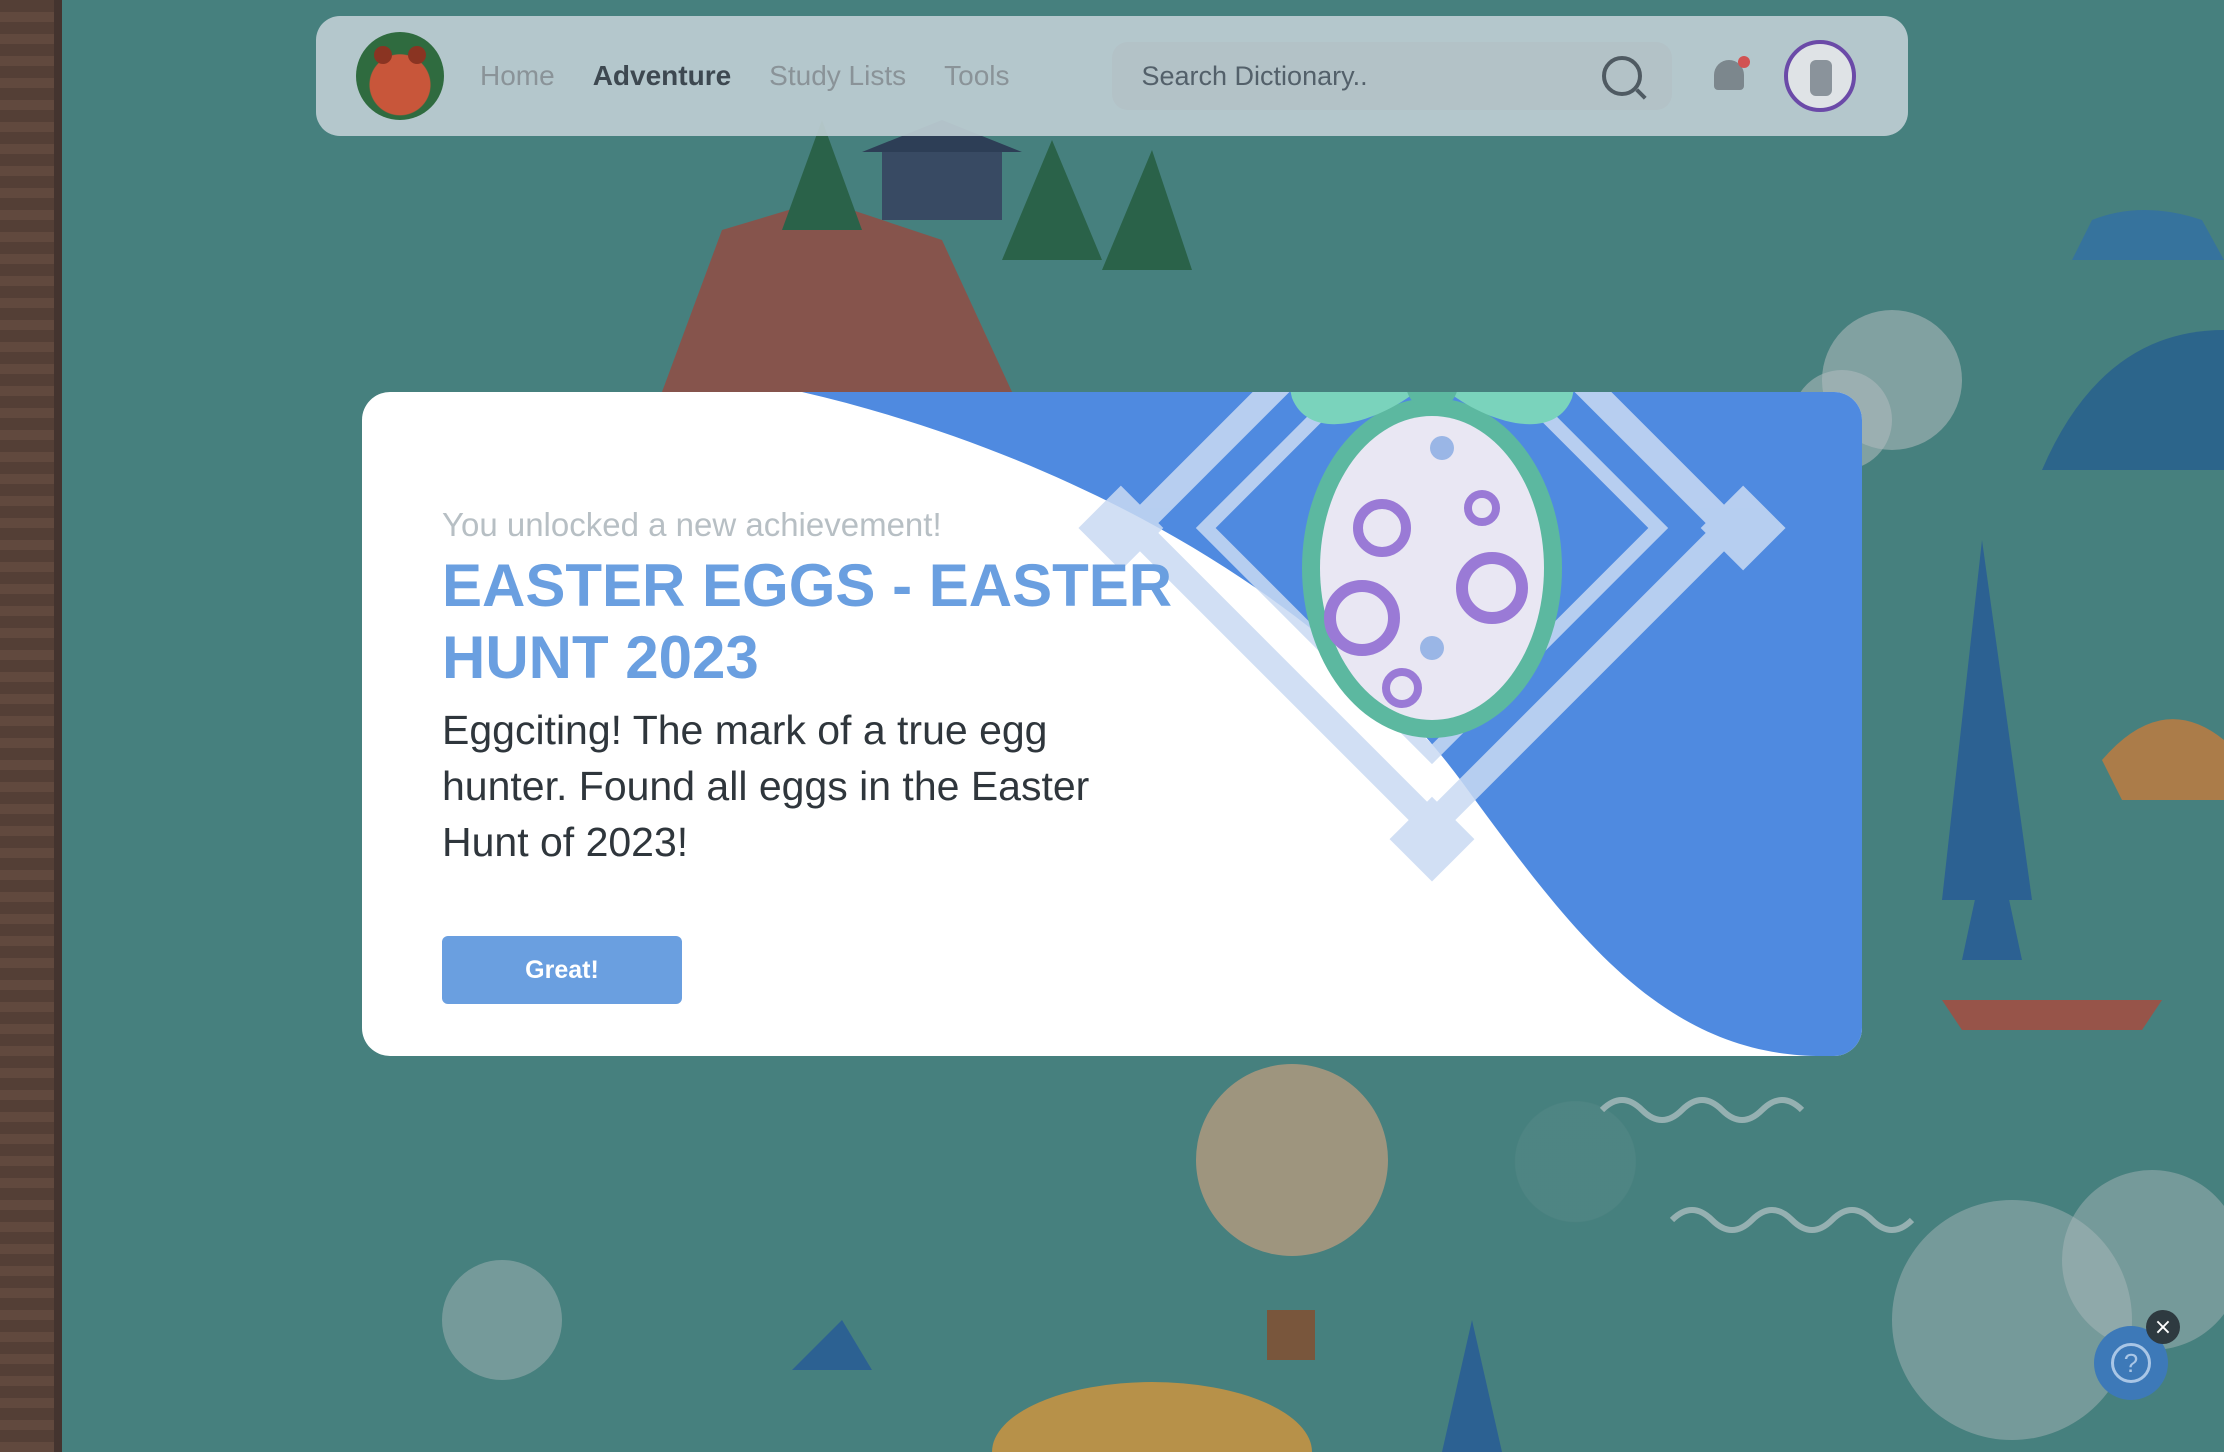 The image size is (2224, 1452). What do you see at coordinates (400, 76) in the screenshot?
I see `logo-icon` at bounding box center [400, 76].